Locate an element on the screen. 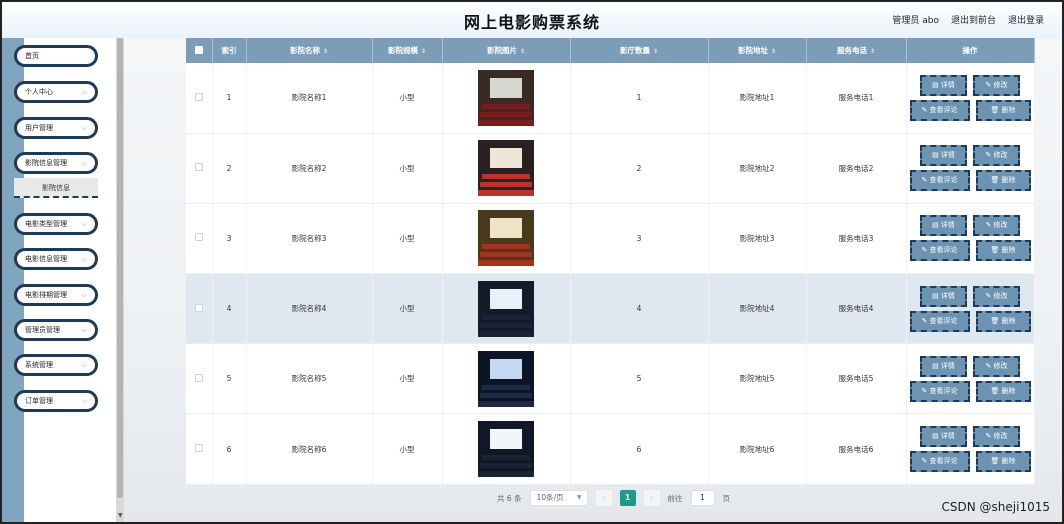 This screenshot has width=1064, height=524. column-header-image: 影院图片 ⇕ is located at coordinates (506, 50).